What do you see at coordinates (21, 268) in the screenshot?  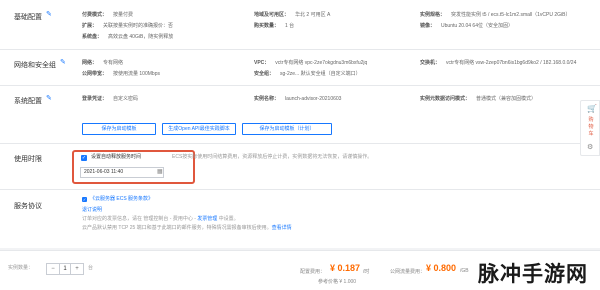 I see `qty-label: 实例数量：` at bounding box center [21, 268].